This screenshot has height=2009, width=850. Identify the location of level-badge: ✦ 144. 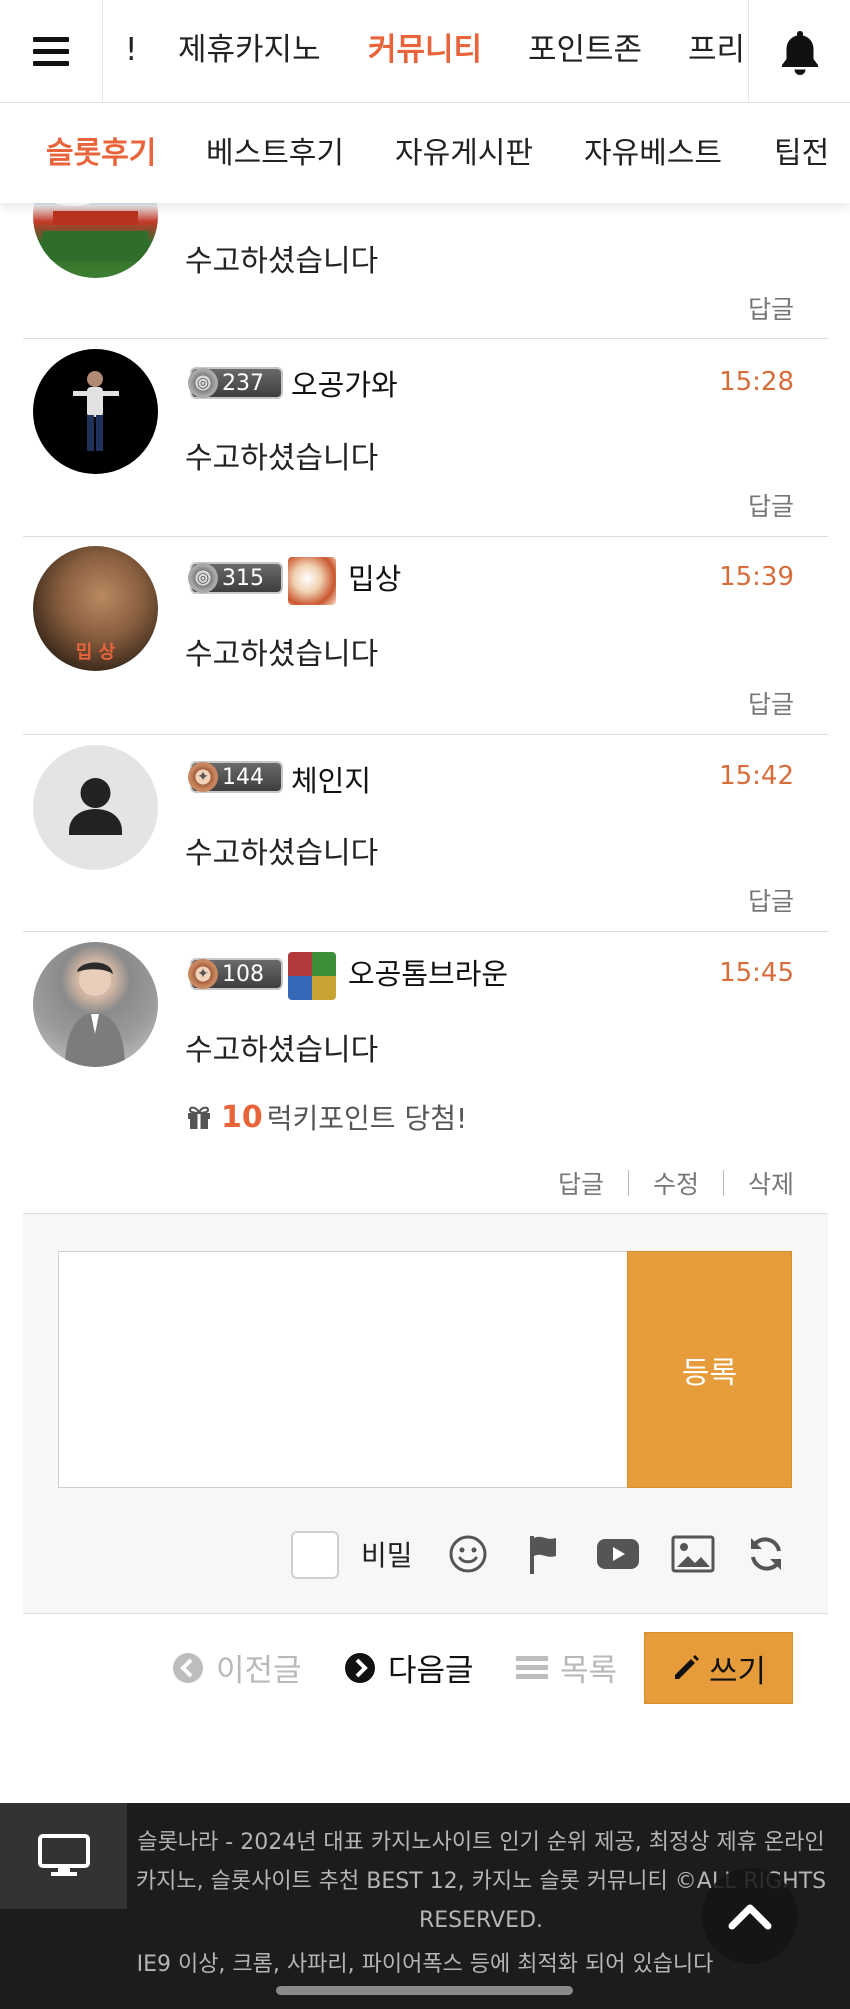
(235, 777).